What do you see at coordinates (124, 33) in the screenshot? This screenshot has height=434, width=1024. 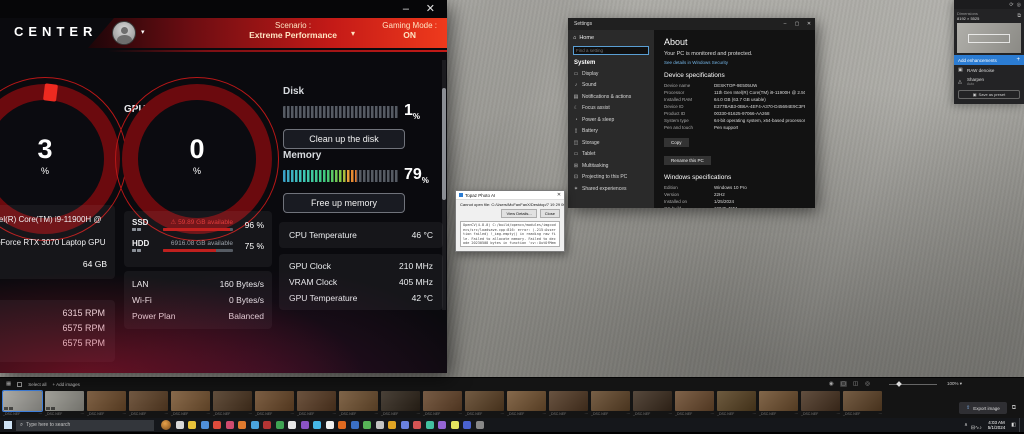 I see `avatar` at bounding box center [124, 33].